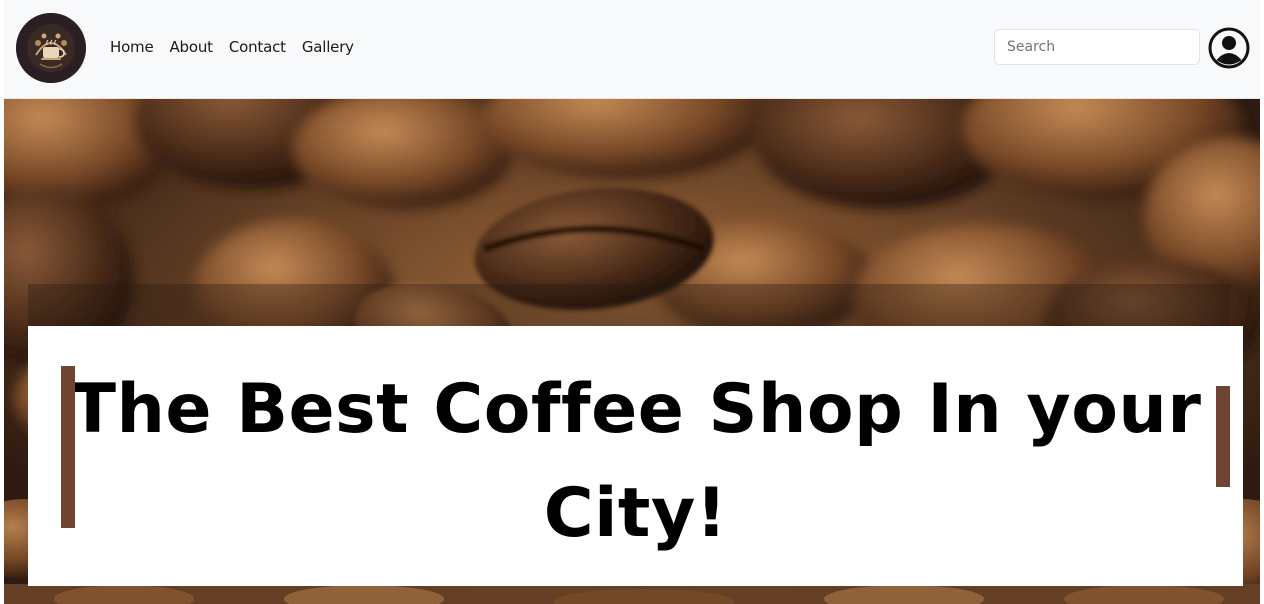 The image size is (1264, 604). Describe the element at coordinates (1097, 47) in the screenshot. I see `search-input` at that location.